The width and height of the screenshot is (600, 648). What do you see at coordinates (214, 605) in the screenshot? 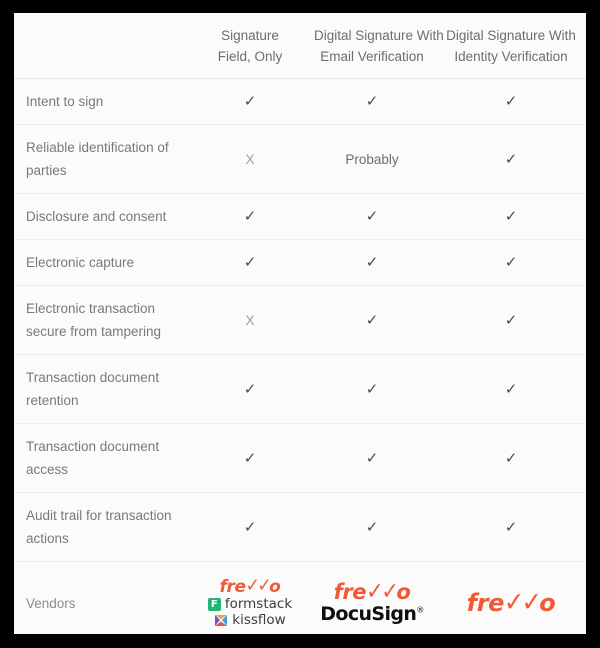
I see `formstack-icon` at bounding box center [214, 605].